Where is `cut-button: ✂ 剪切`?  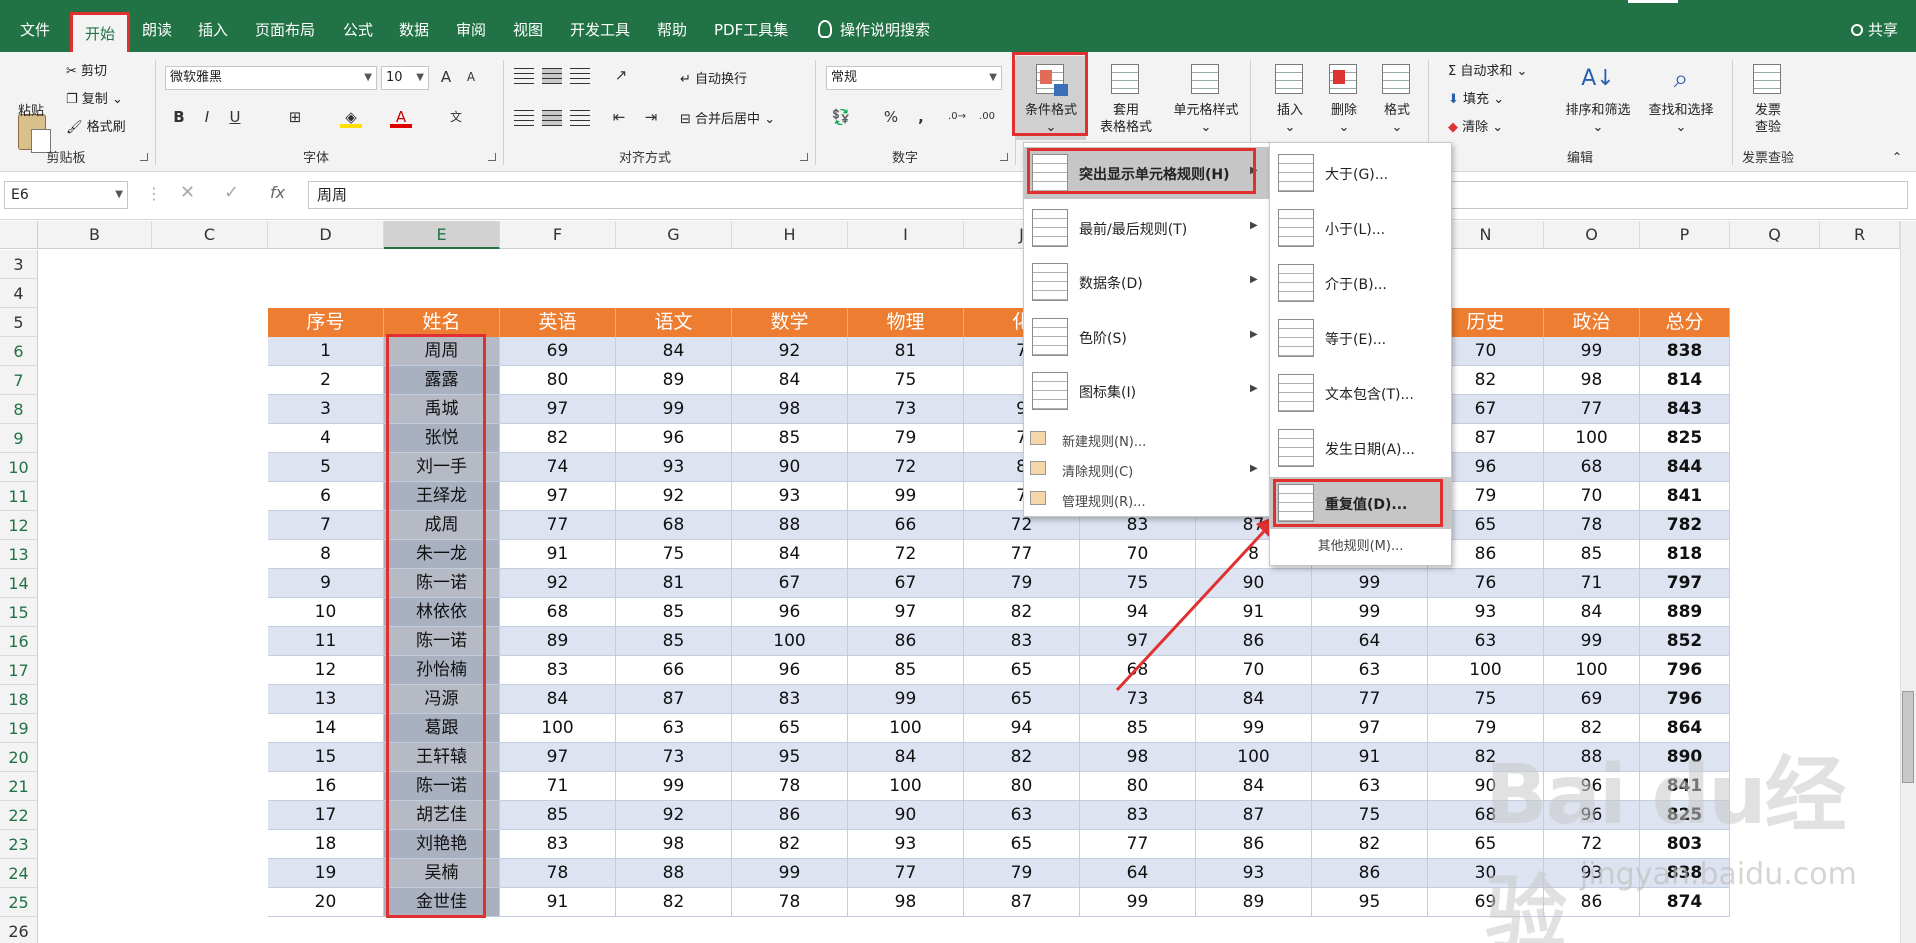
cut-button: ✂ 剪切 is located at coordinates (86, 69).